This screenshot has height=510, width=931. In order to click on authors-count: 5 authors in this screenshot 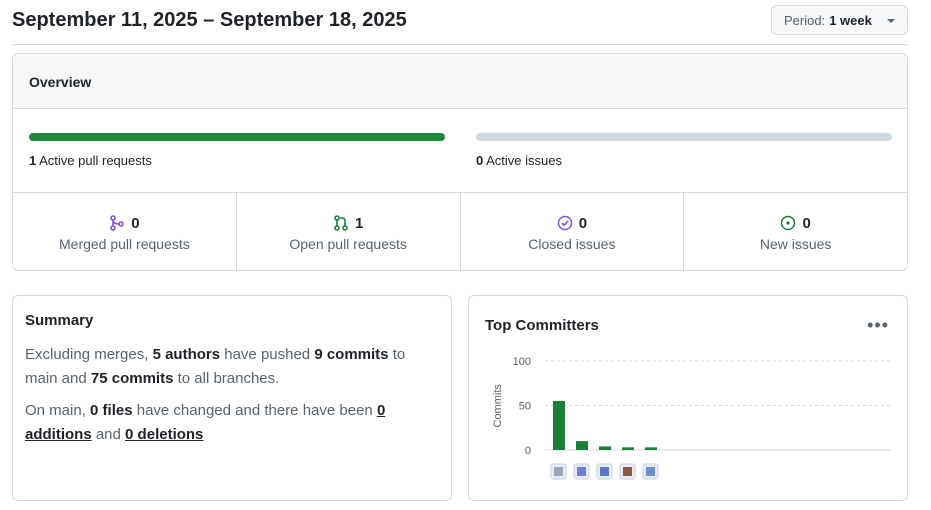, I will do `click(186, 354)`.